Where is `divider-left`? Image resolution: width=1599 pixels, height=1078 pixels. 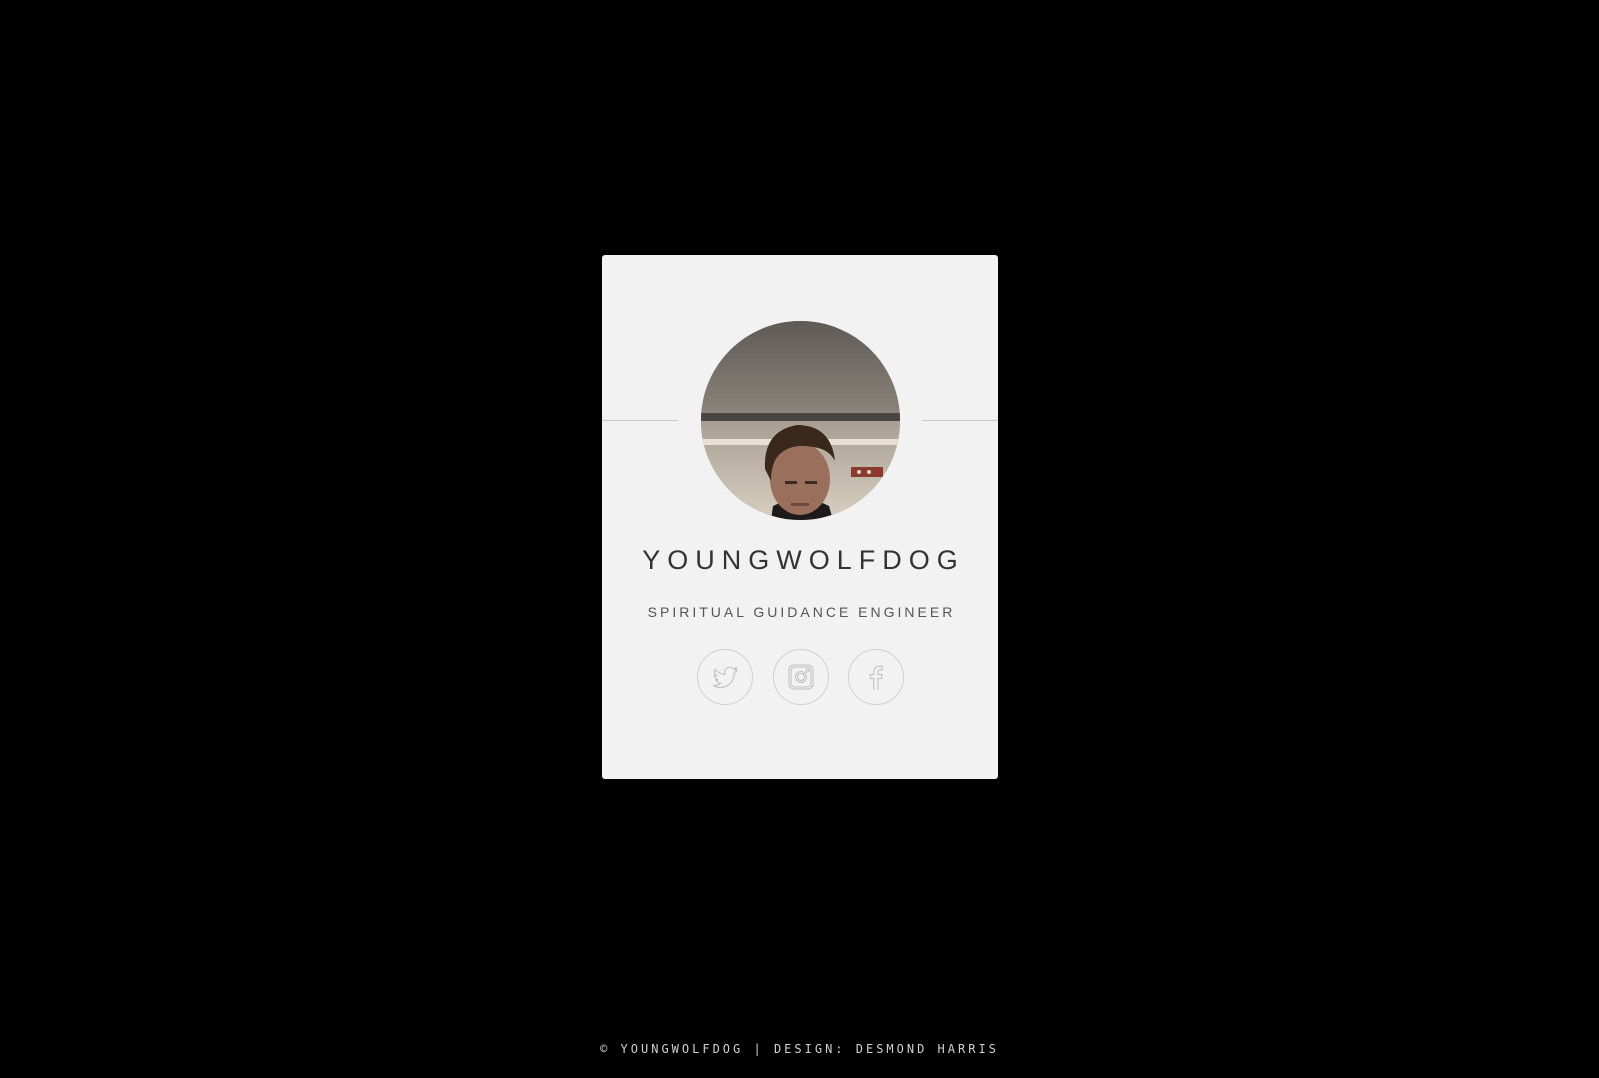 divider-left is located at coordinates (640, 420).